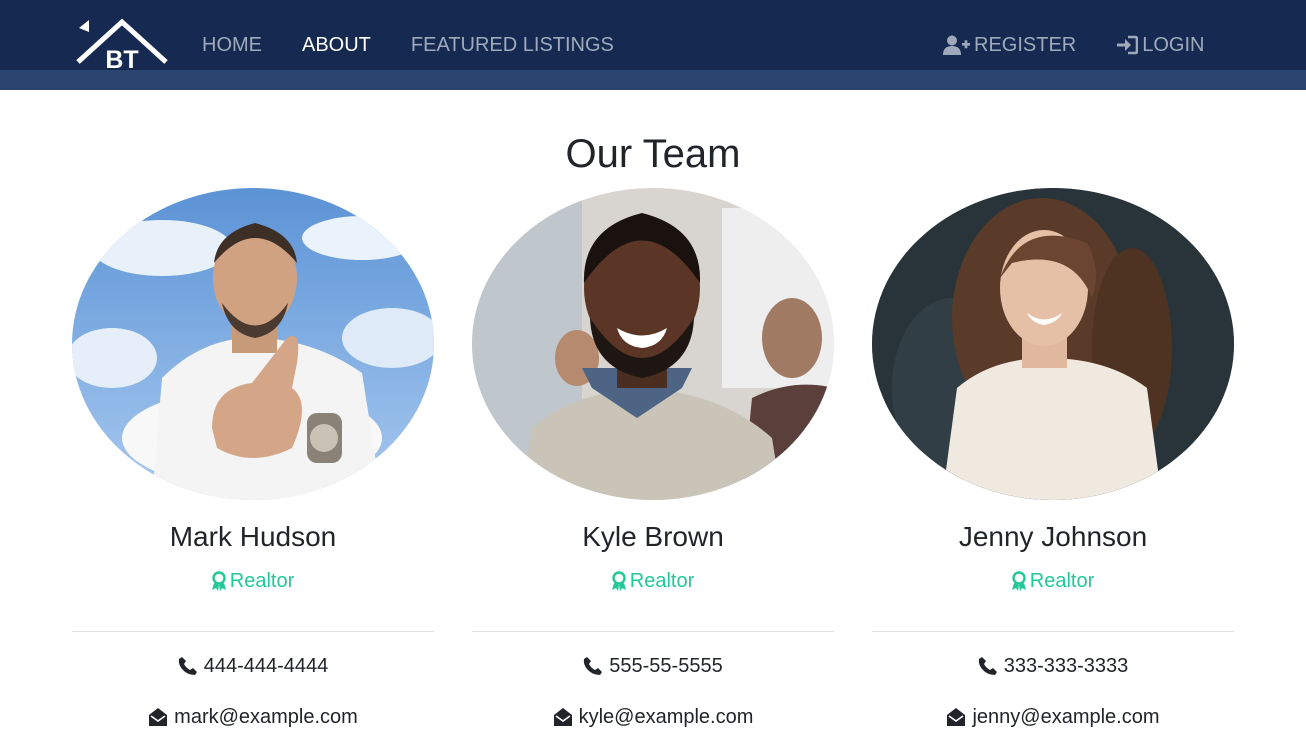 This screenshot has width=1306, height=747. I want to click on sign-in-icon, so click(1128, 45).